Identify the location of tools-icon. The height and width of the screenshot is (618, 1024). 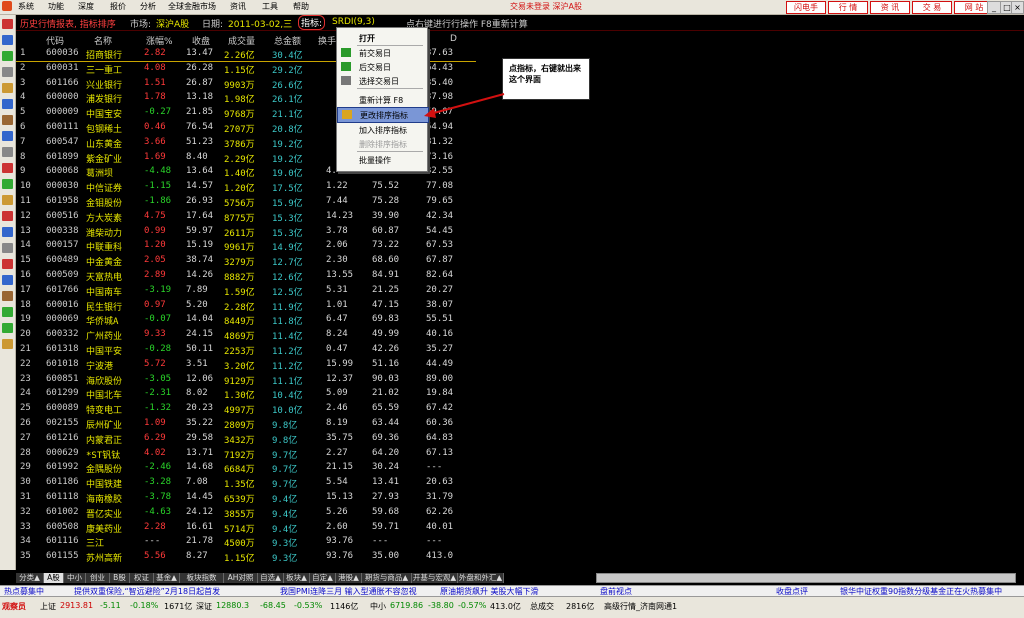
(7, 200).